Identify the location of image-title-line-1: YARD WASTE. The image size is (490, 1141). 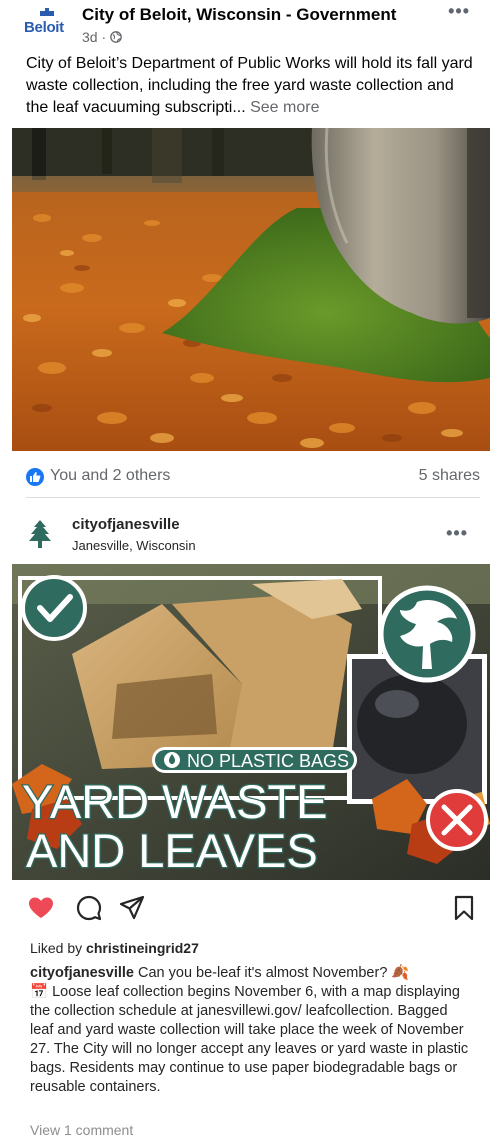
(175, 801).